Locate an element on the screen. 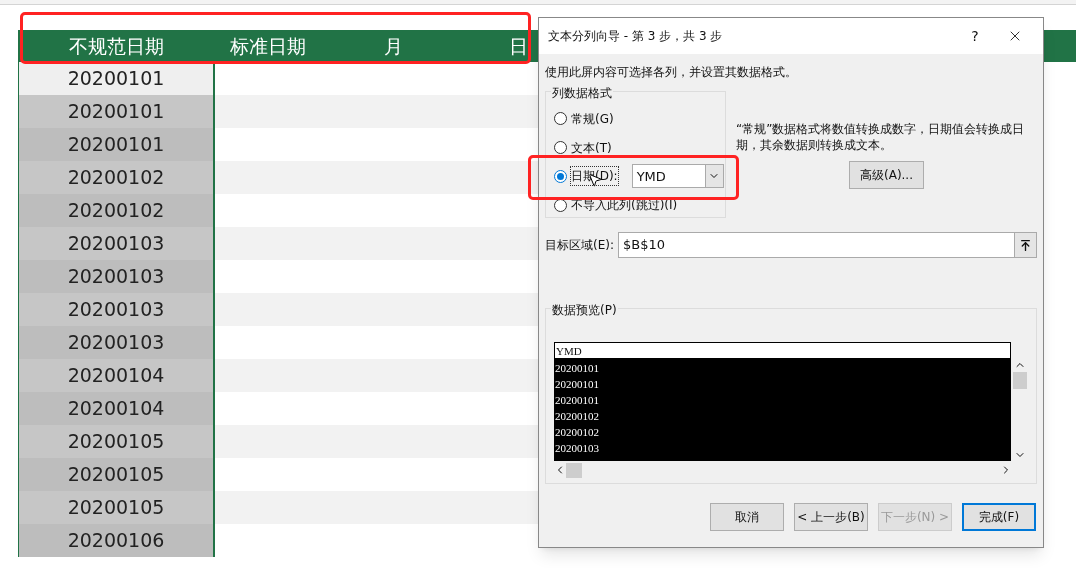 Image resolution: width=1076 pixels, height=568 pixels. instruction-text: 使用此屏内容可选择各列，并设置其数据格式。 is located at coordinates (671, 72).